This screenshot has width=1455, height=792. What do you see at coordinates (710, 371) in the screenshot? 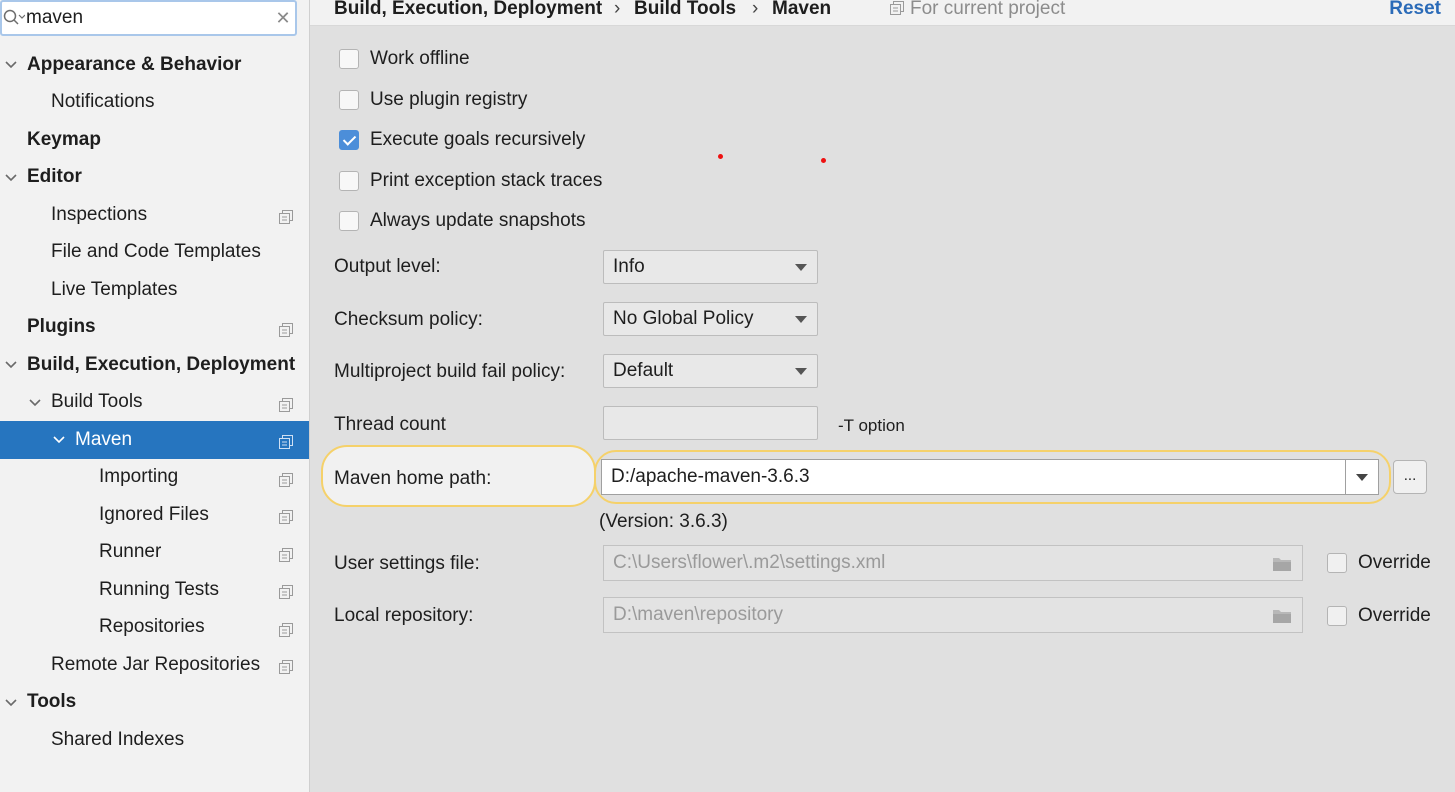
I see `multiproject-fail-policy-select: Default` at bounding box center [710, 371].